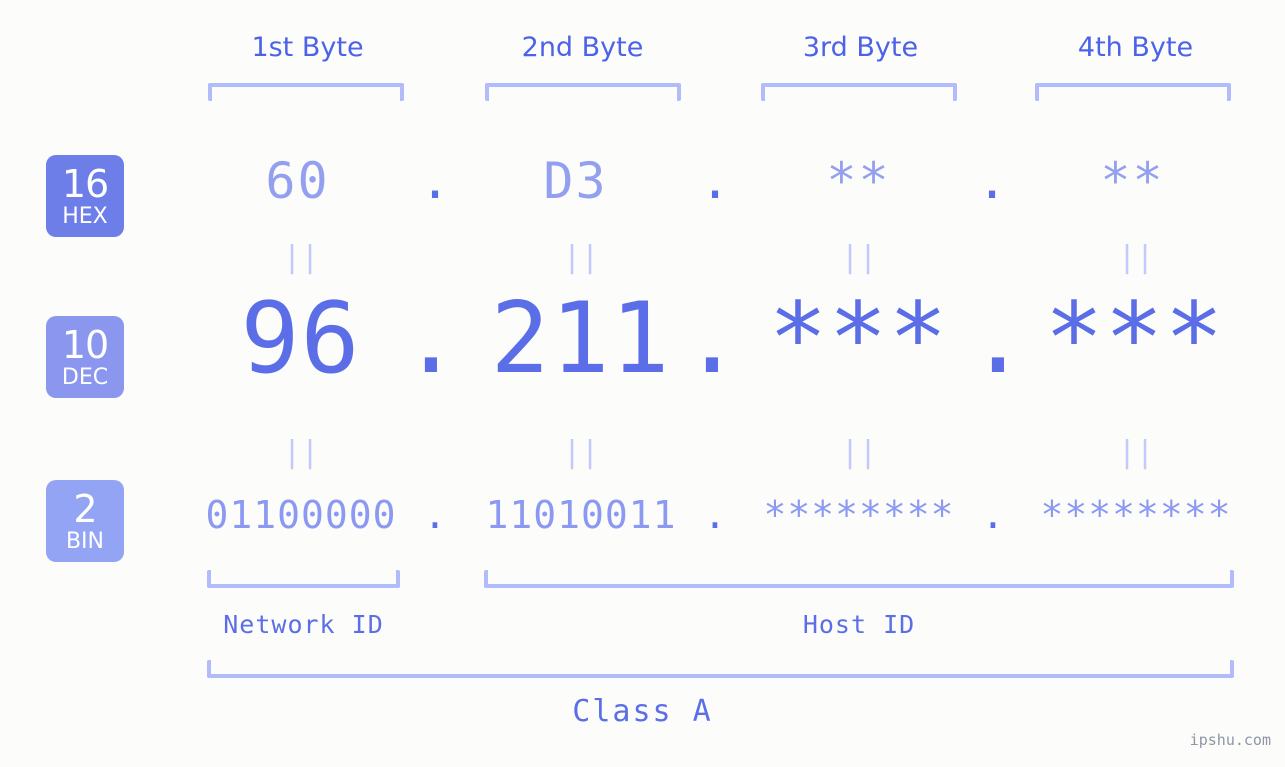  Describe the element at coordinates (858, 181) in the screenshot. I see `hex-octet-3: **` at that location.